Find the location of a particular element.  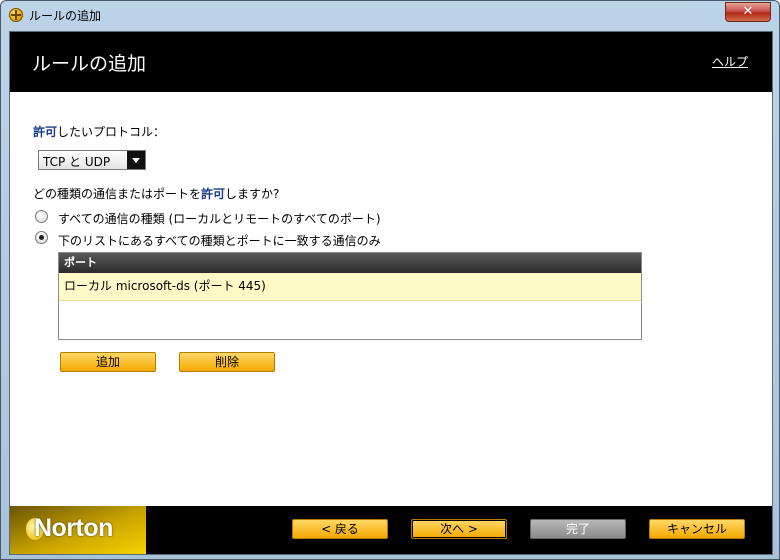

back-button: < 戻る is located at coordinates (340, 529).